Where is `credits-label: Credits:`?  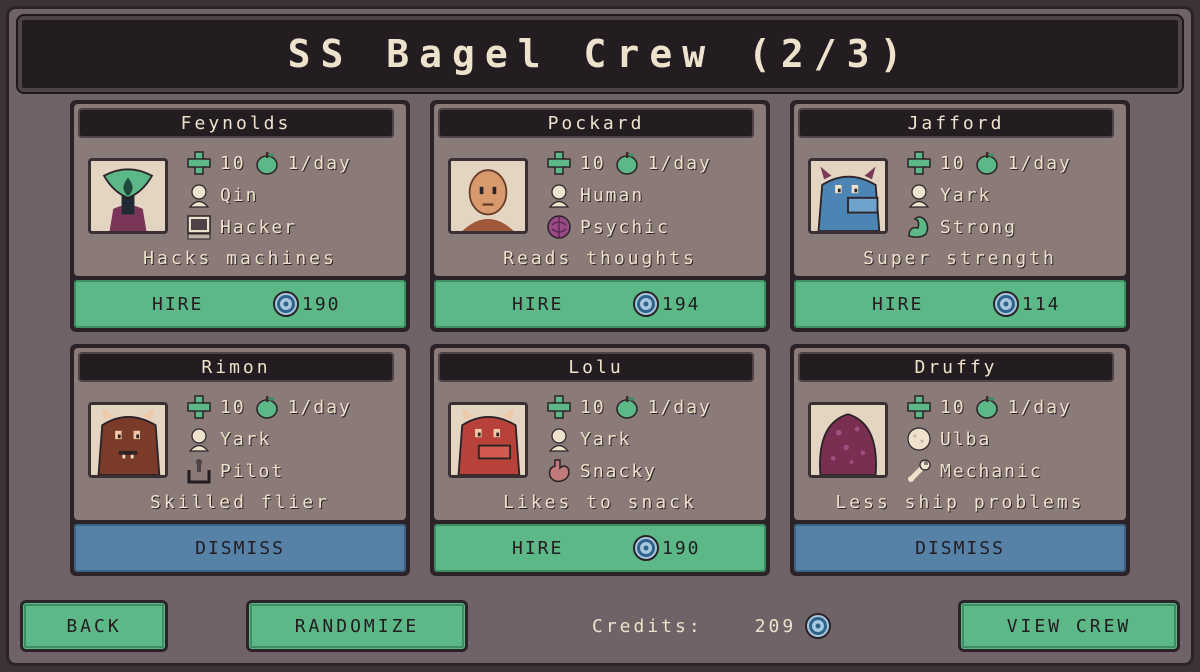 credits-label: Credits: is located at coordinates (647, 626).